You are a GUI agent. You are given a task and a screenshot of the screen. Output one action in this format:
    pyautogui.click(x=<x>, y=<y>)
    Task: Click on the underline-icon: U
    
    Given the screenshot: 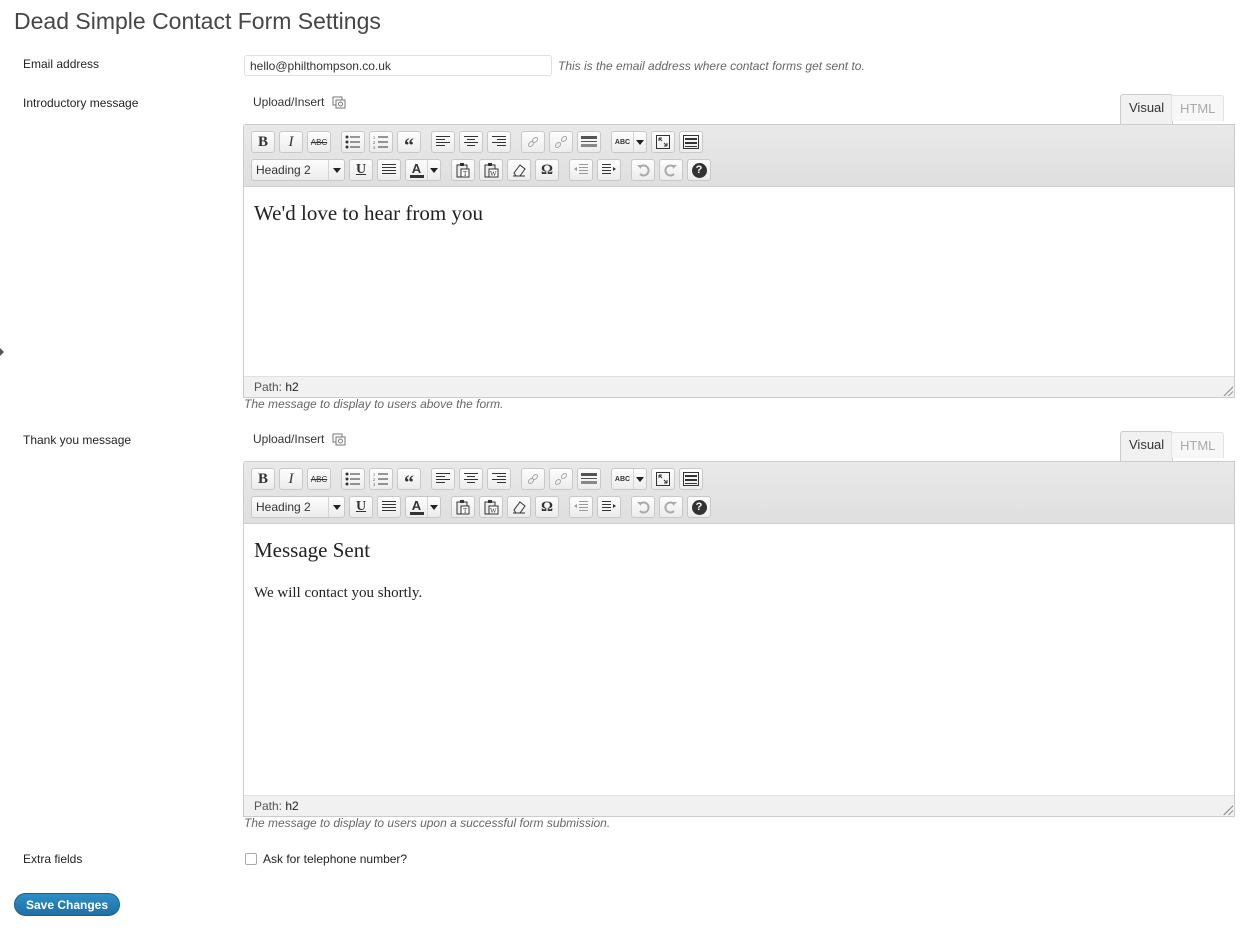 What is the action you would take?
    pyautogui.click(x=361, y=506)
    